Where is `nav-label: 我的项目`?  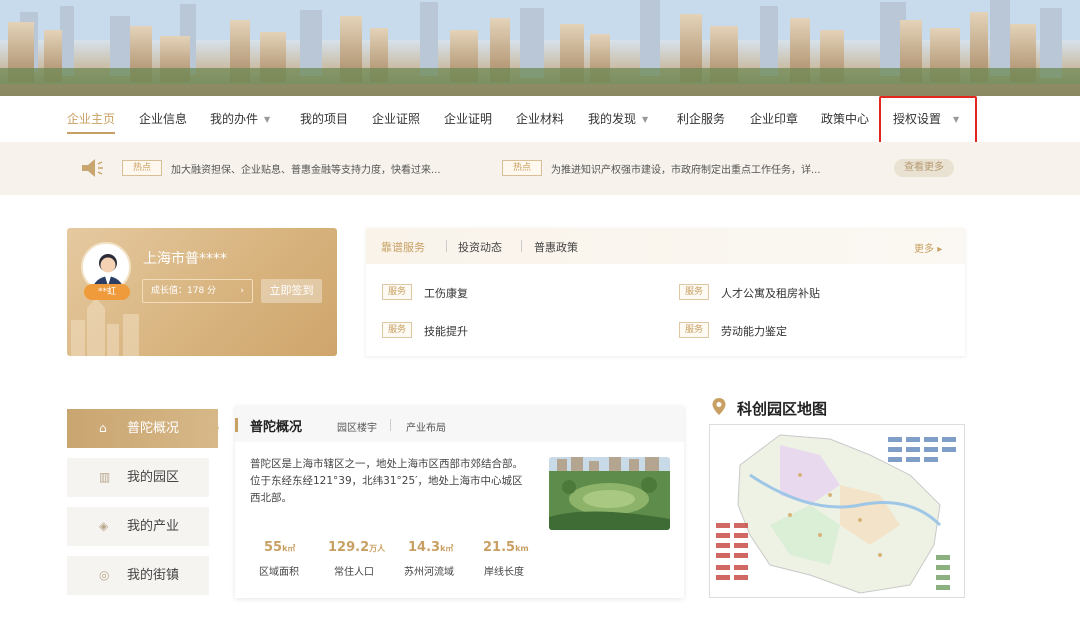
nav-label: 我的项目 is located at coordinates (324, 119).